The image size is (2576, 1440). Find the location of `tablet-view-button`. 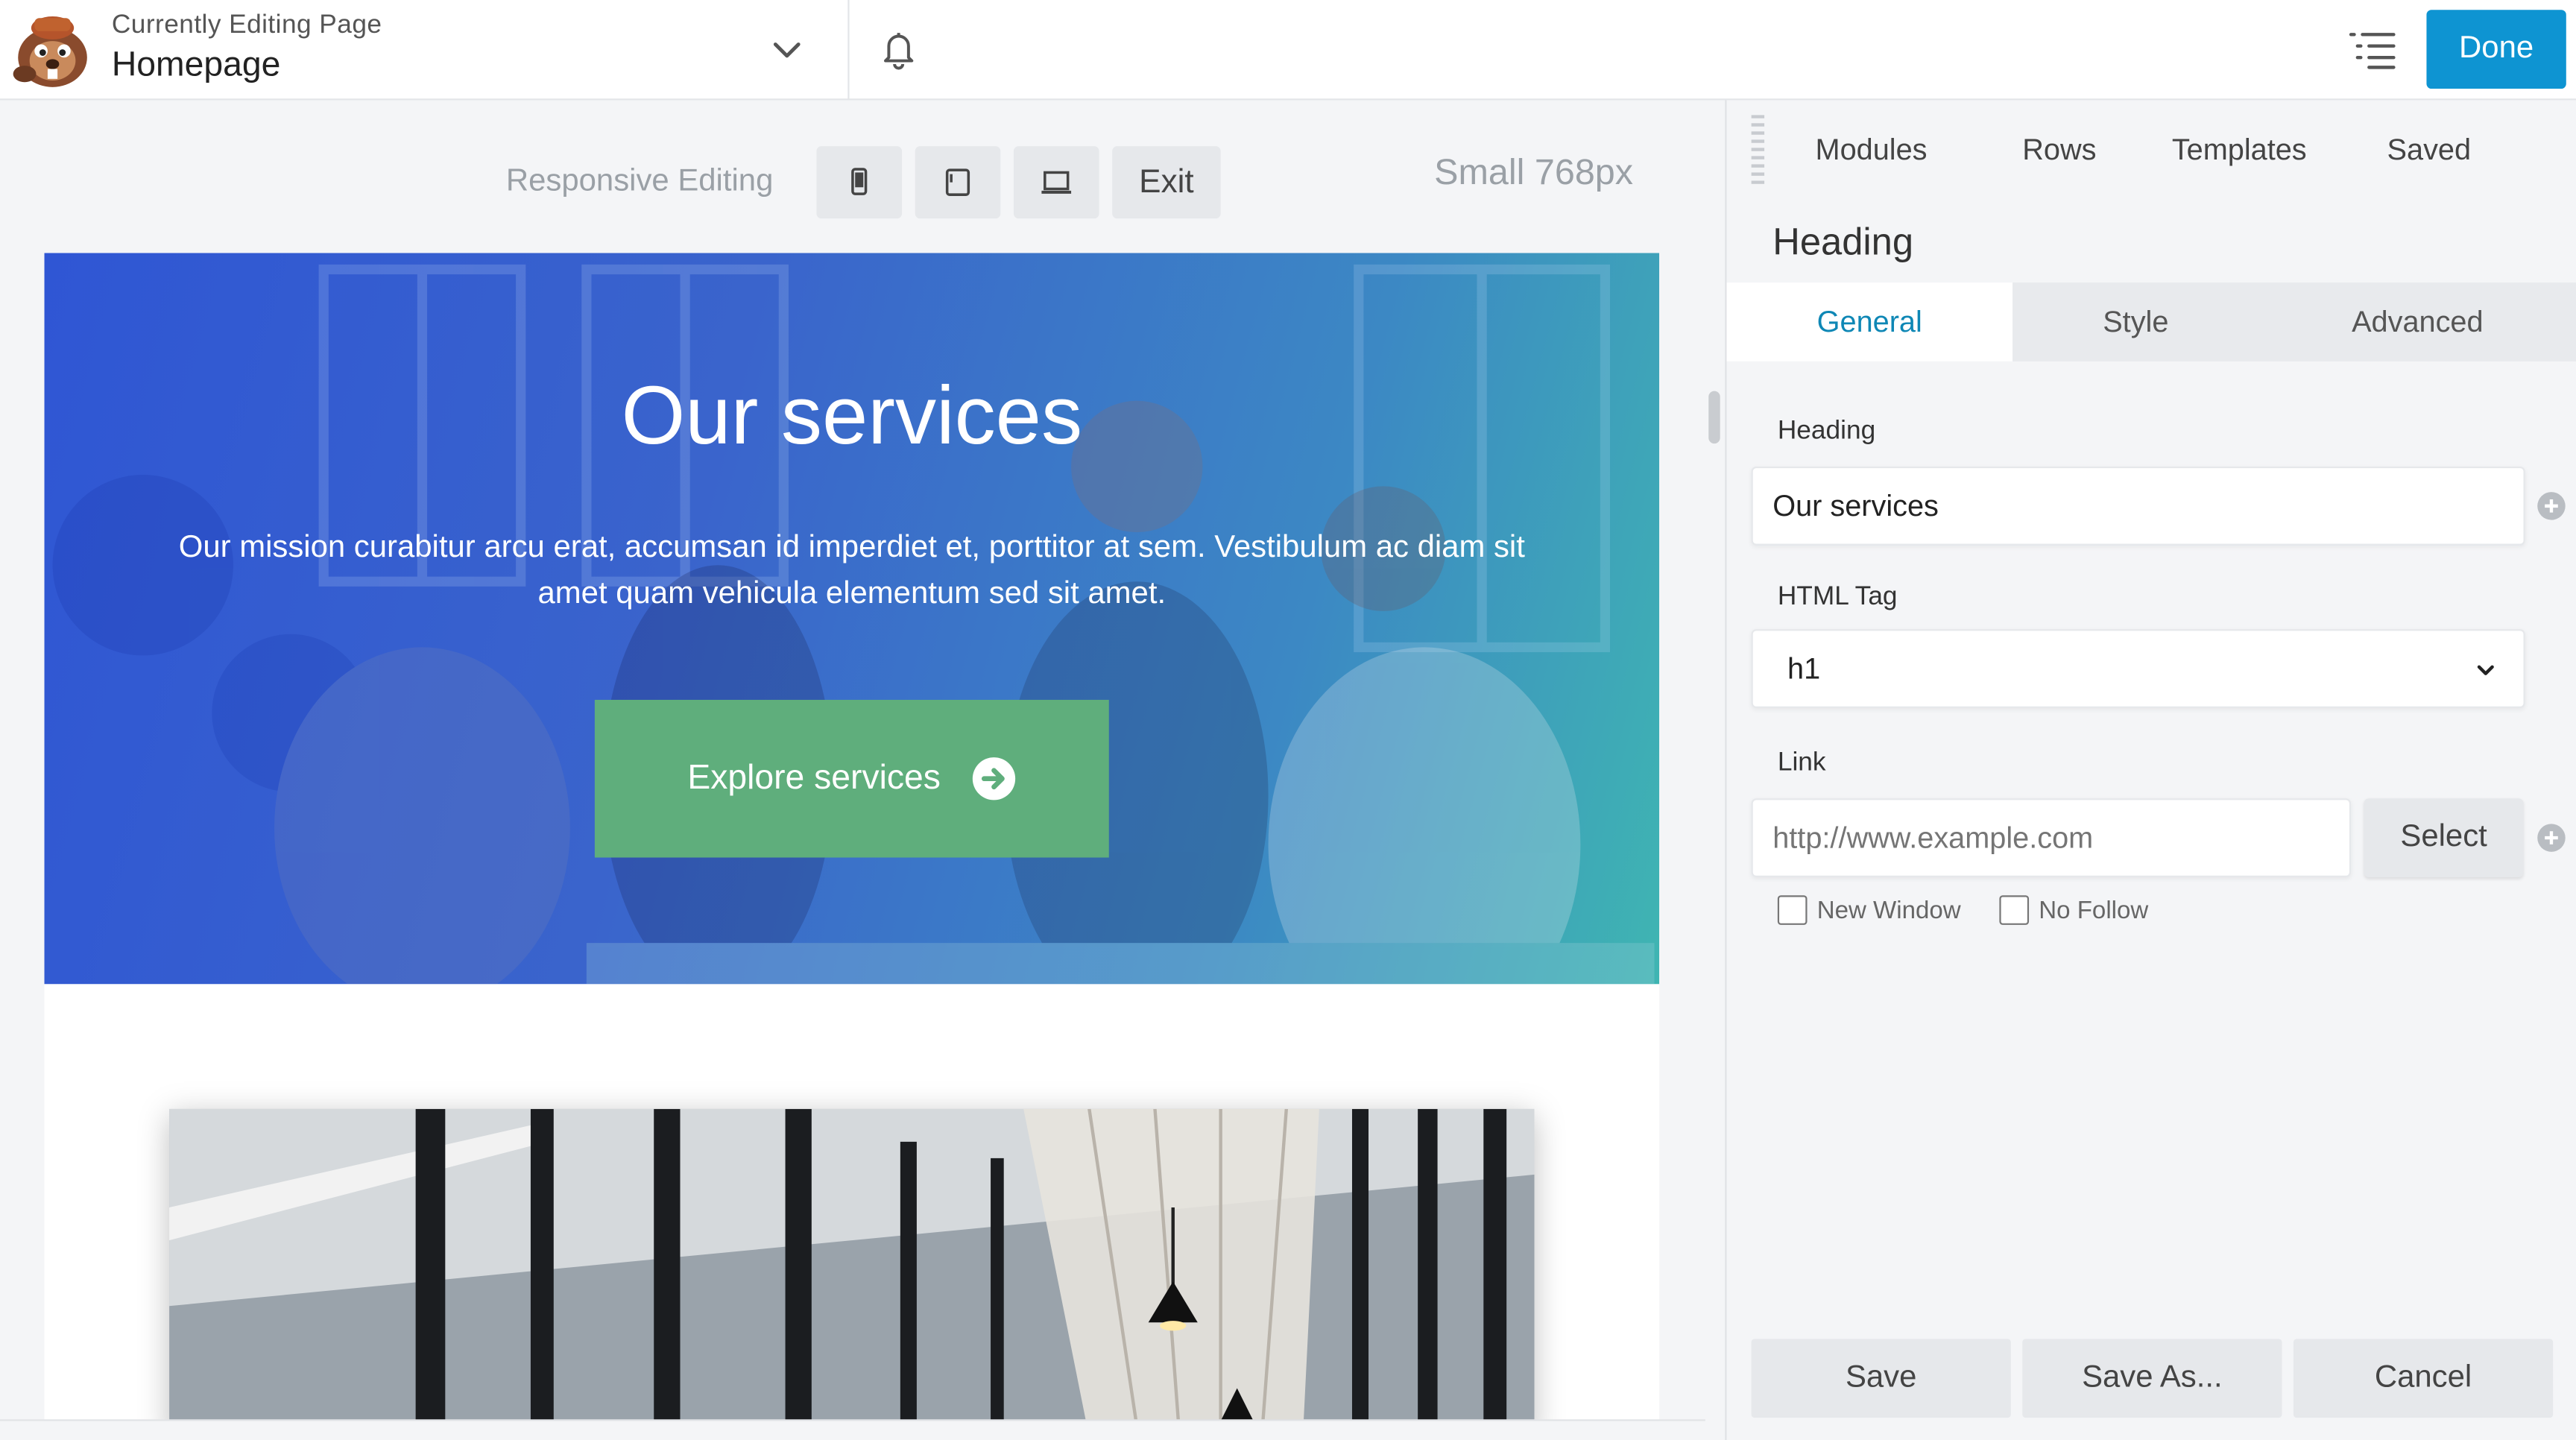

tablet-view-button is located at coordinates (958, 182).